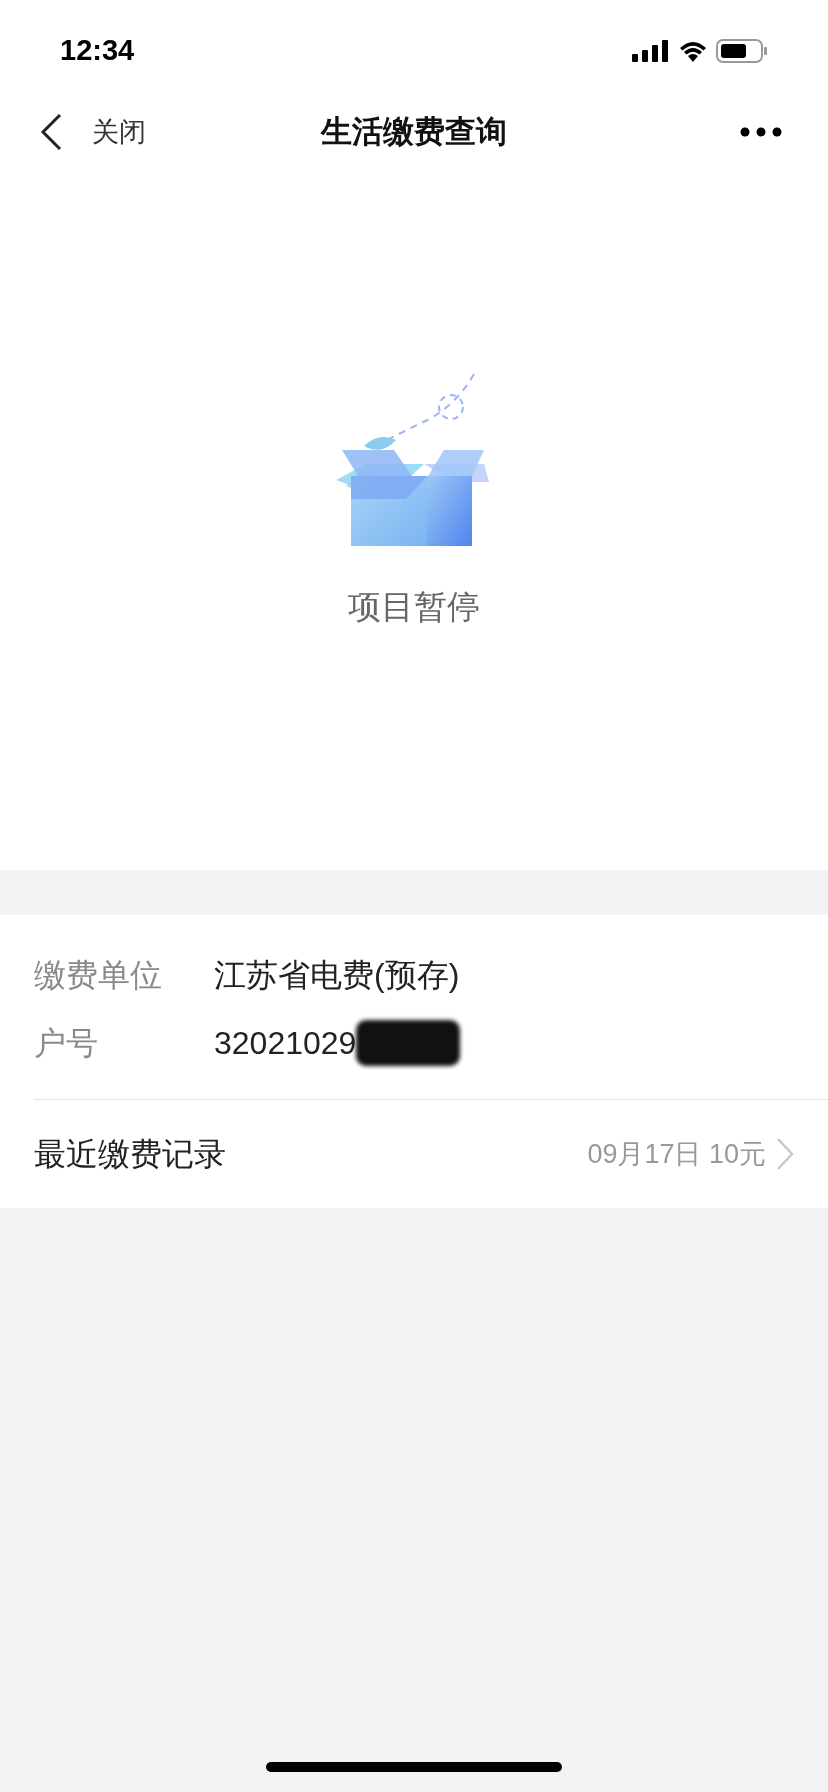 The width and height of the screenshot is (828, 1792). I want to click on info-label: 户号, so click(66, 1043).